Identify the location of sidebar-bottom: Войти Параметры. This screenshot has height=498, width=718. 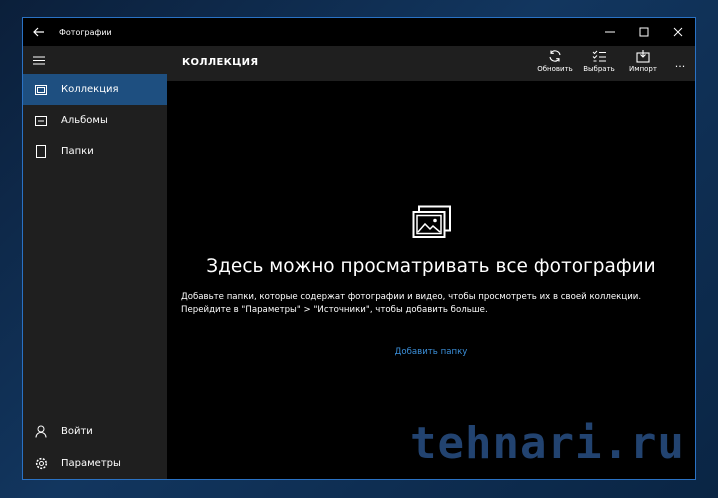
(95, 447).